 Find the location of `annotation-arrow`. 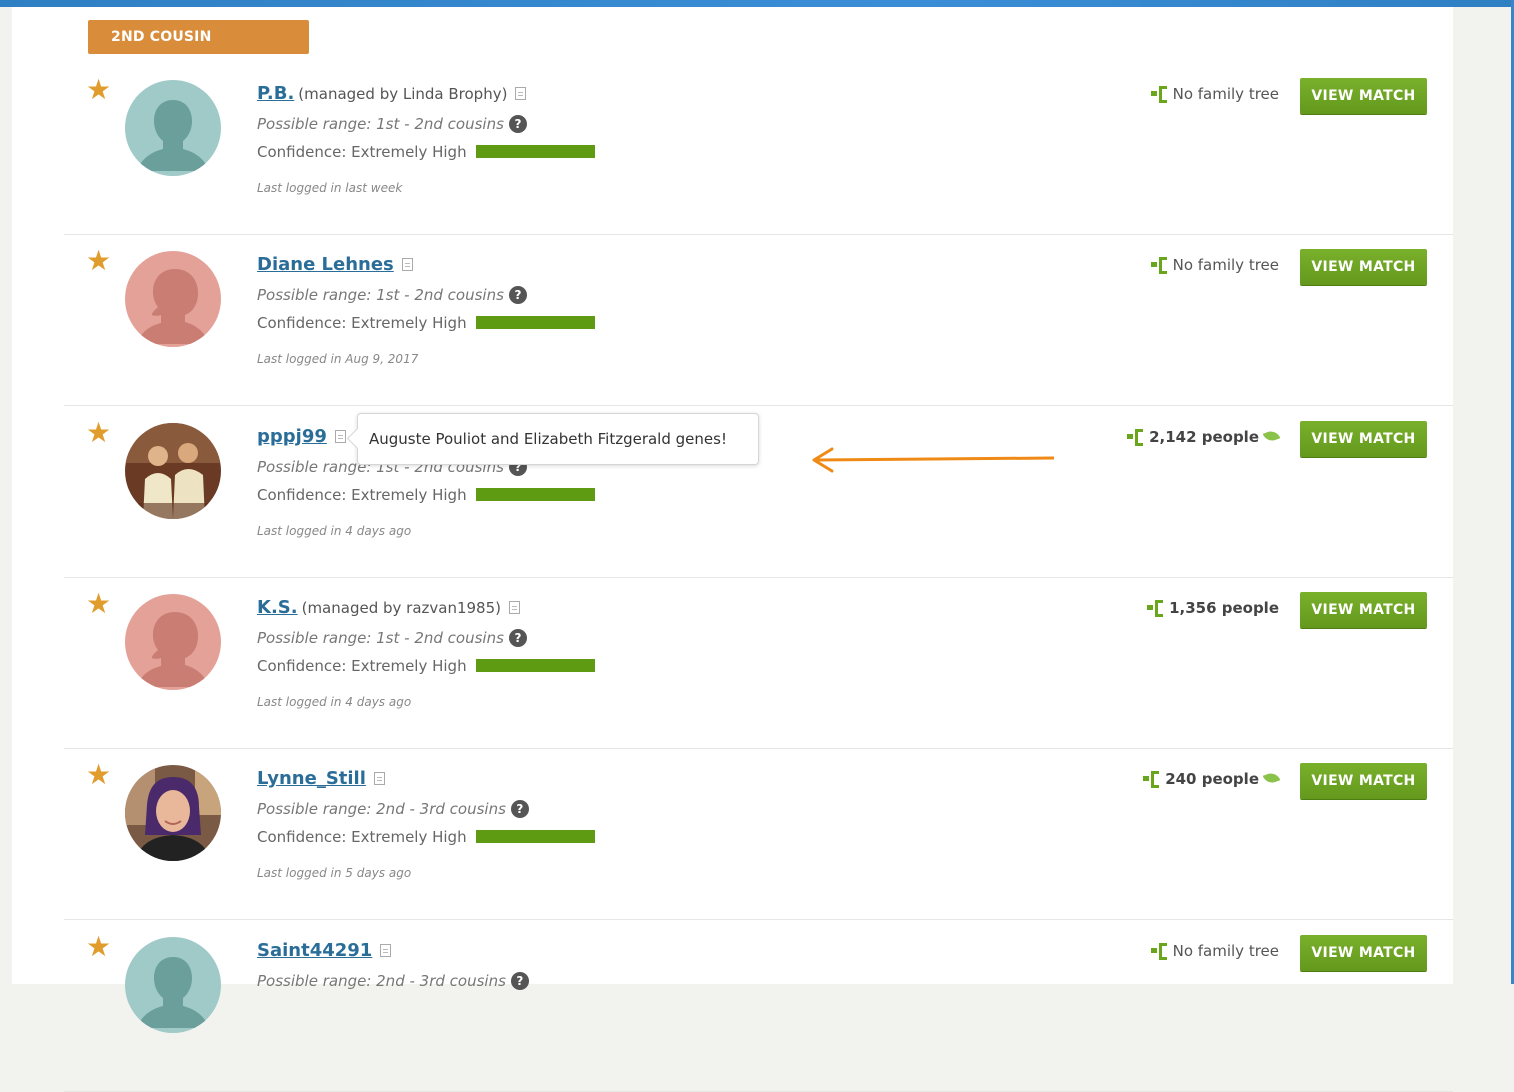

annotation-arrow is located at coordinates (933, 460).